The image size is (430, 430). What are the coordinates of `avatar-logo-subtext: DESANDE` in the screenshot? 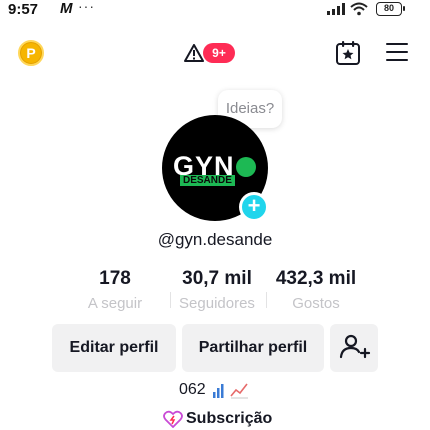 It's located at (207, 180).